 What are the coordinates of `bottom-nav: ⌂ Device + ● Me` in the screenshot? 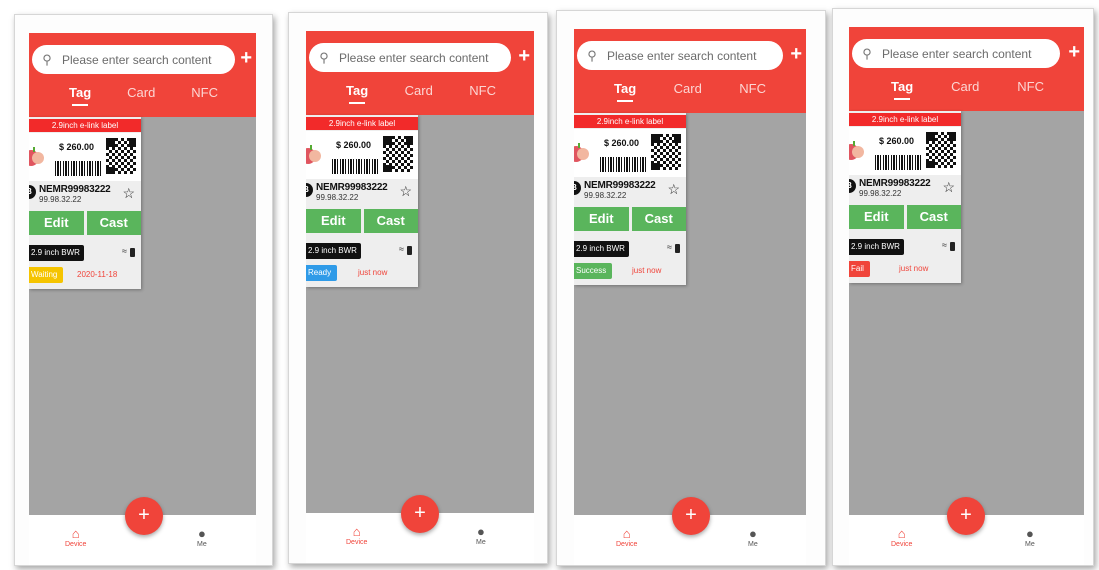 It's located at (142, 531).